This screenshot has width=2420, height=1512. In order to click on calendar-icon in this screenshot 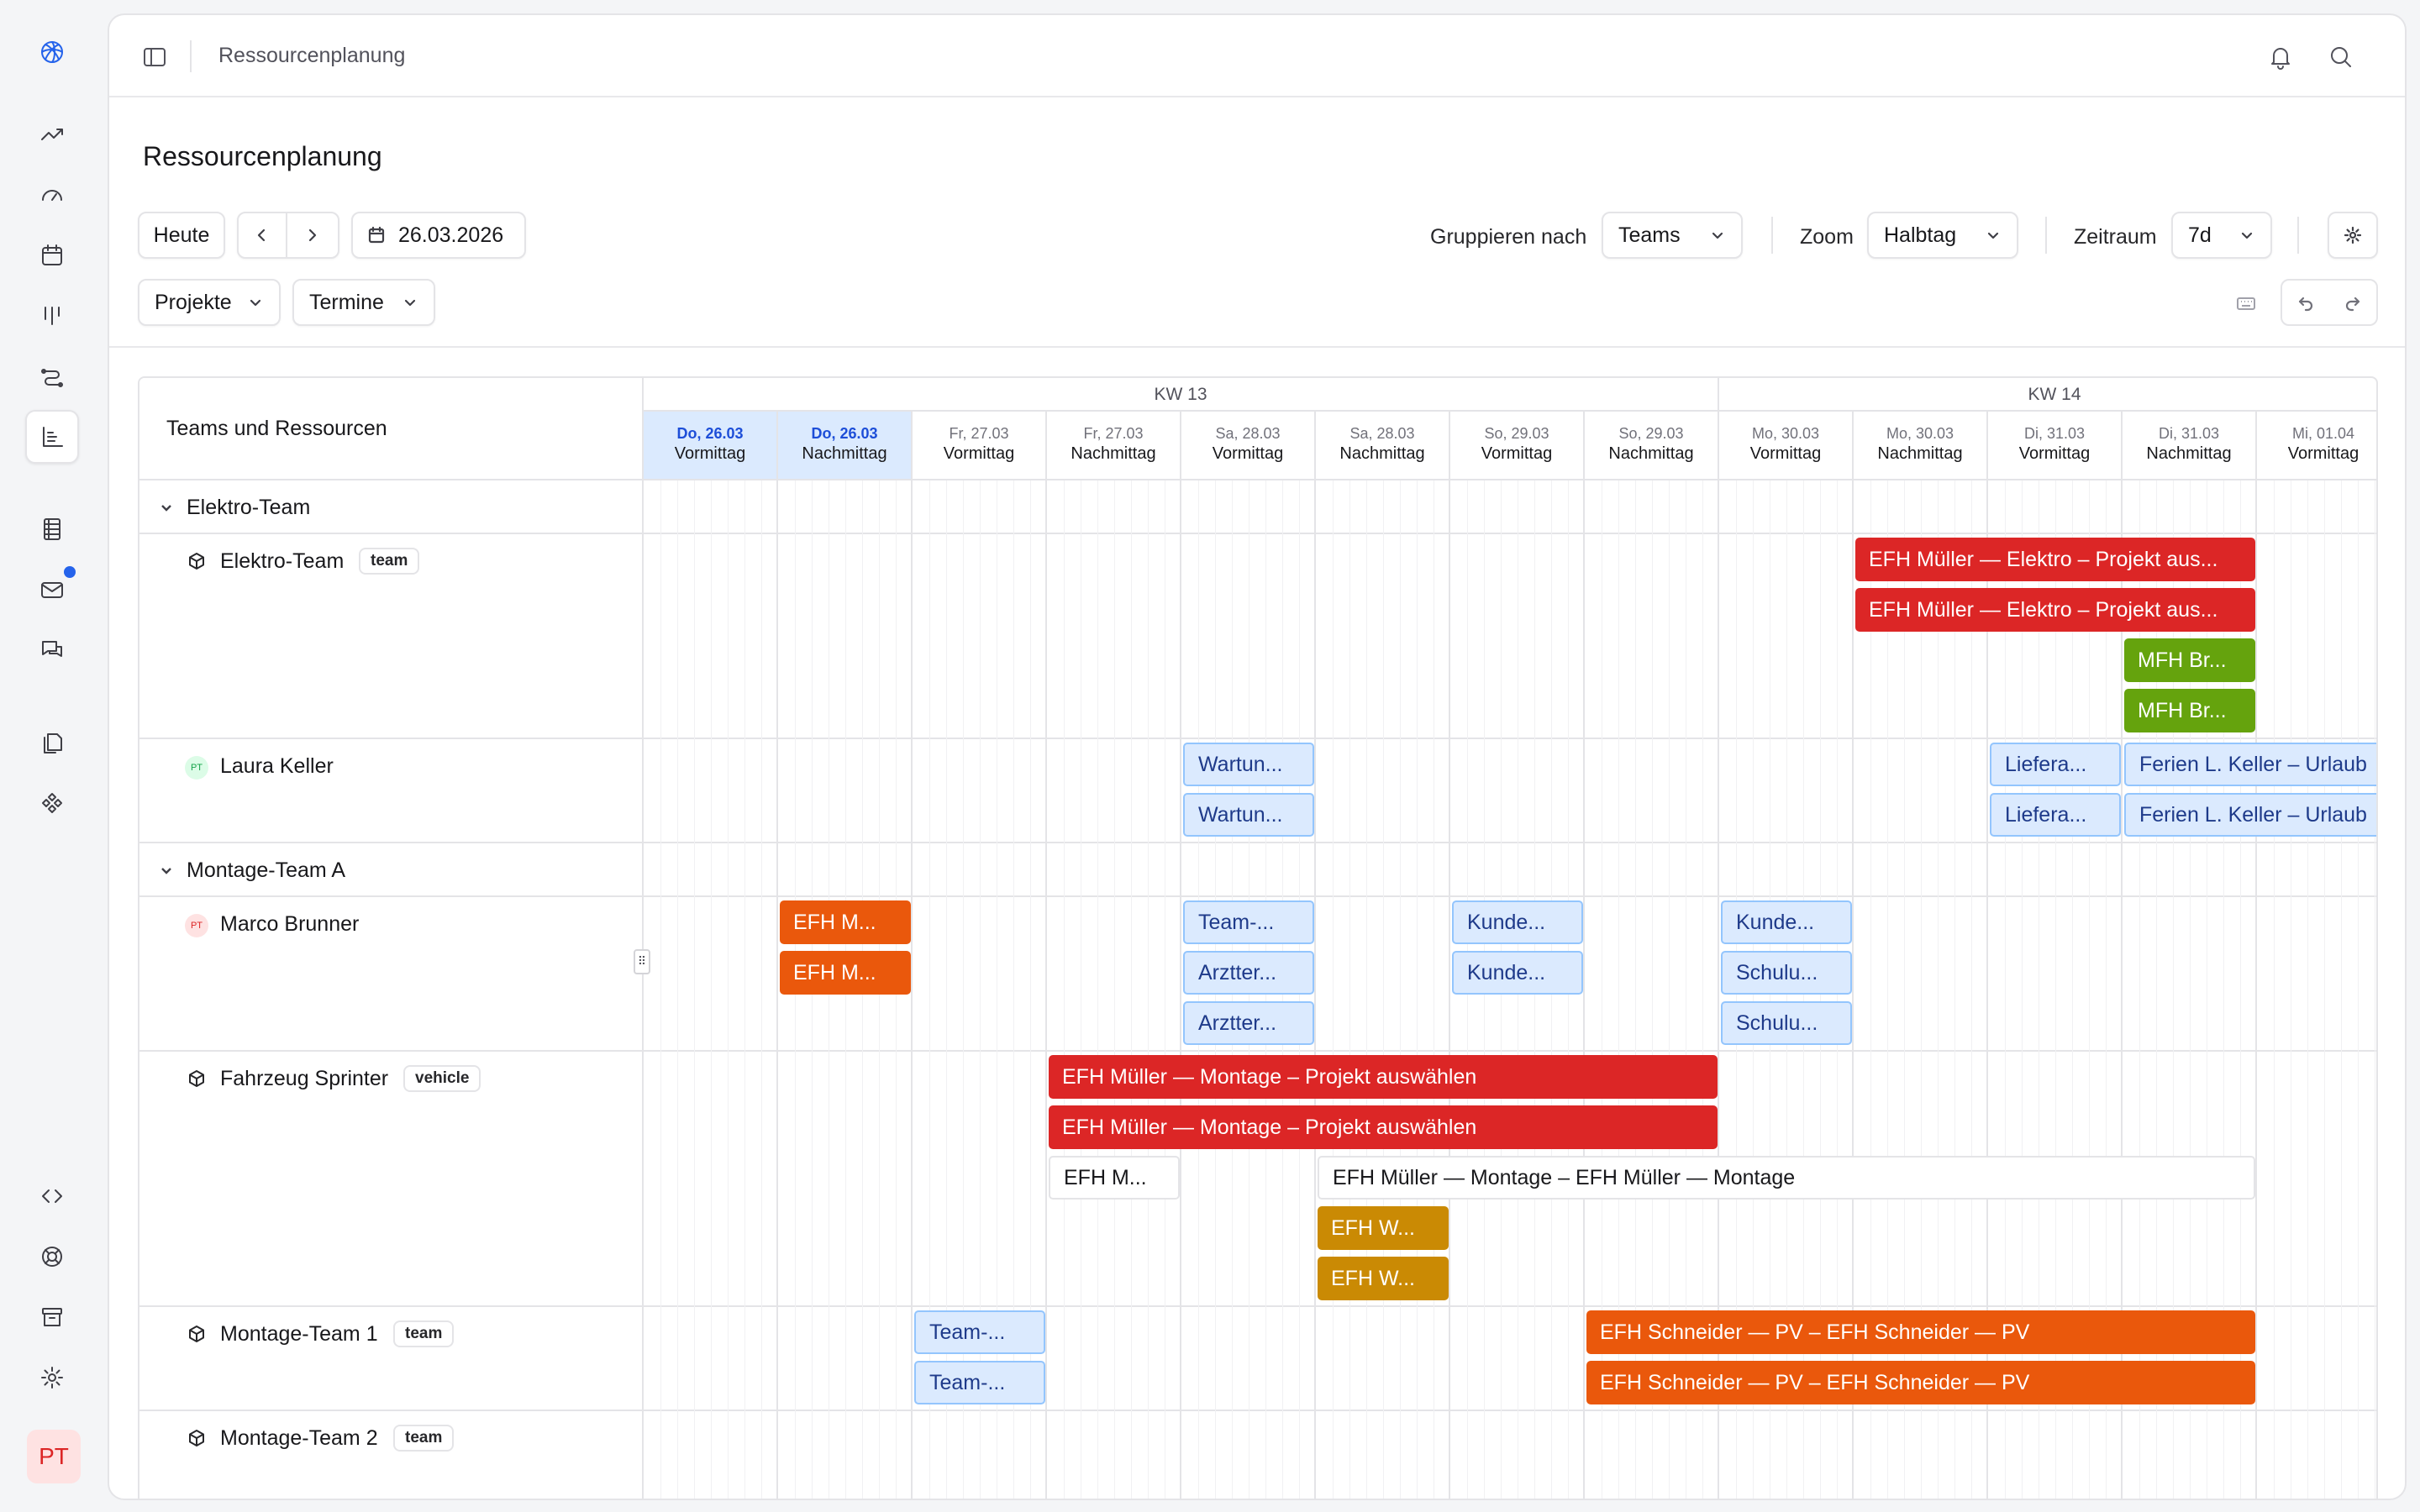, I will do `click(52, 255)`.